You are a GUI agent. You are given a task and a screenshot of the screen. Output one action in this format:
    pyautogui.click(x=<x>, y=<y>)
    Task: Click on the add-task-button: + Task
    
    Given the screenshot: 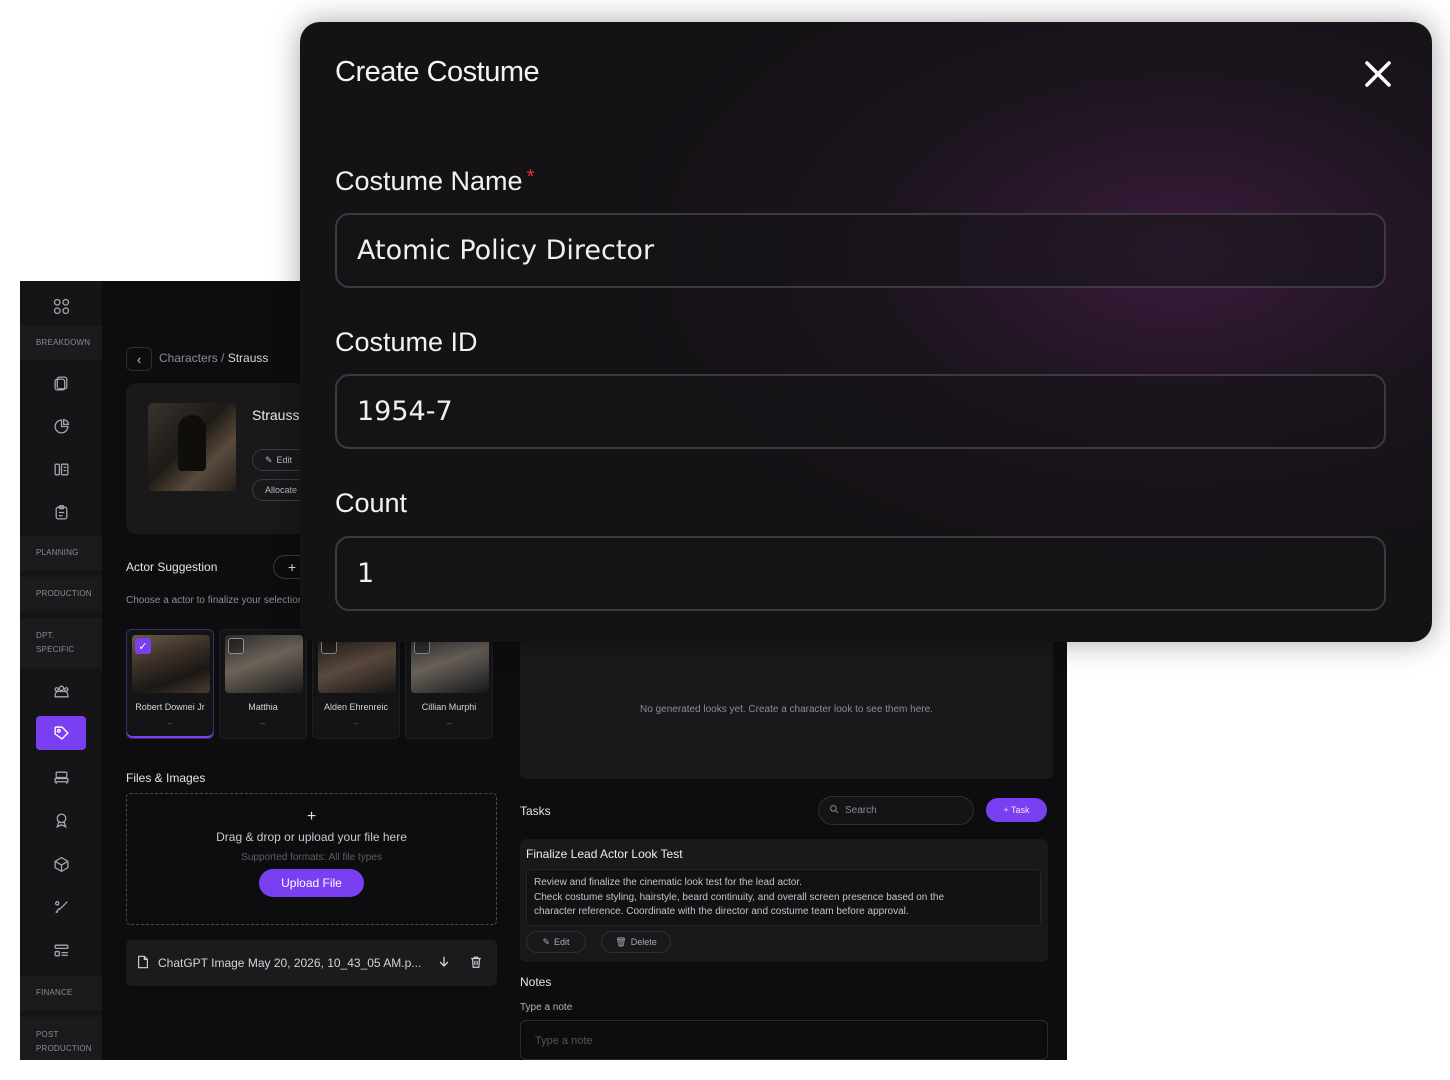 What is the action you would take?
    pyautogui.click(x=1016, y=810)
    